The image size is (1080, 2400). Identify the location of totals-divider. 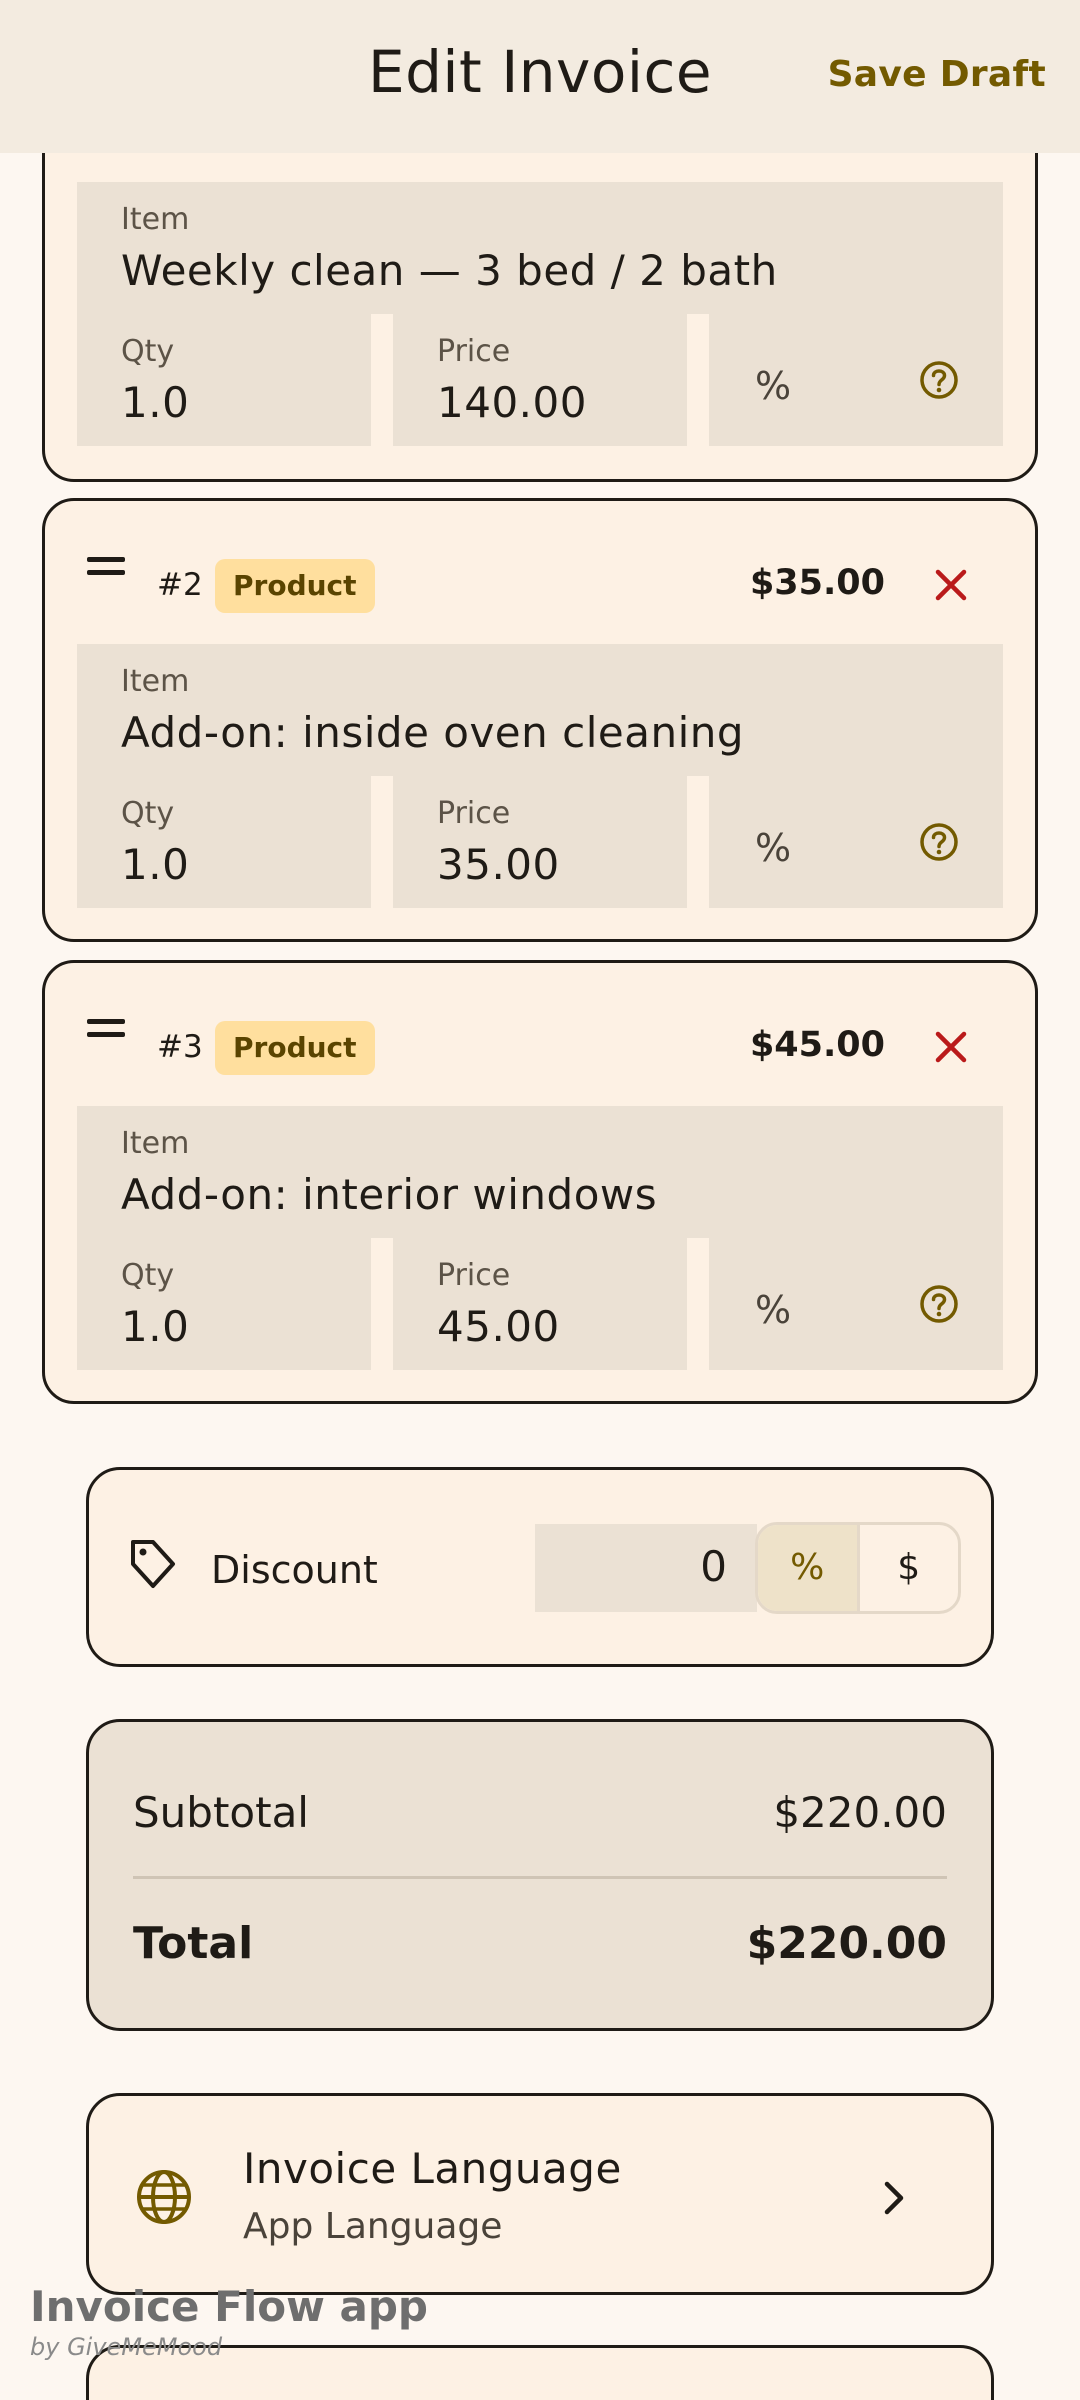
(540, 1877).